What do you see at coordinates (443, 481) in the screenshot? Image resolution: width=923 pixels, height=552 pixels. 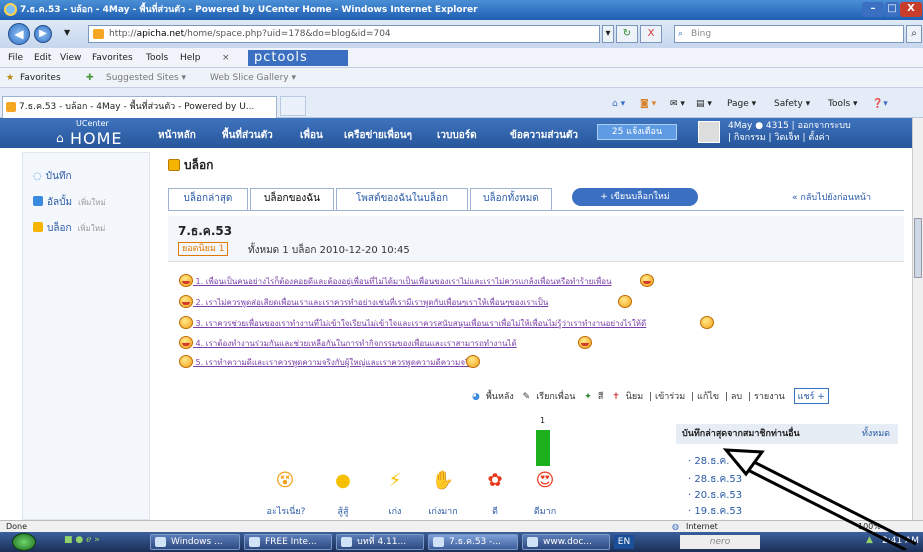 I see `emotion-very-smart-icon: ✋` at bounding box center [443, 481].